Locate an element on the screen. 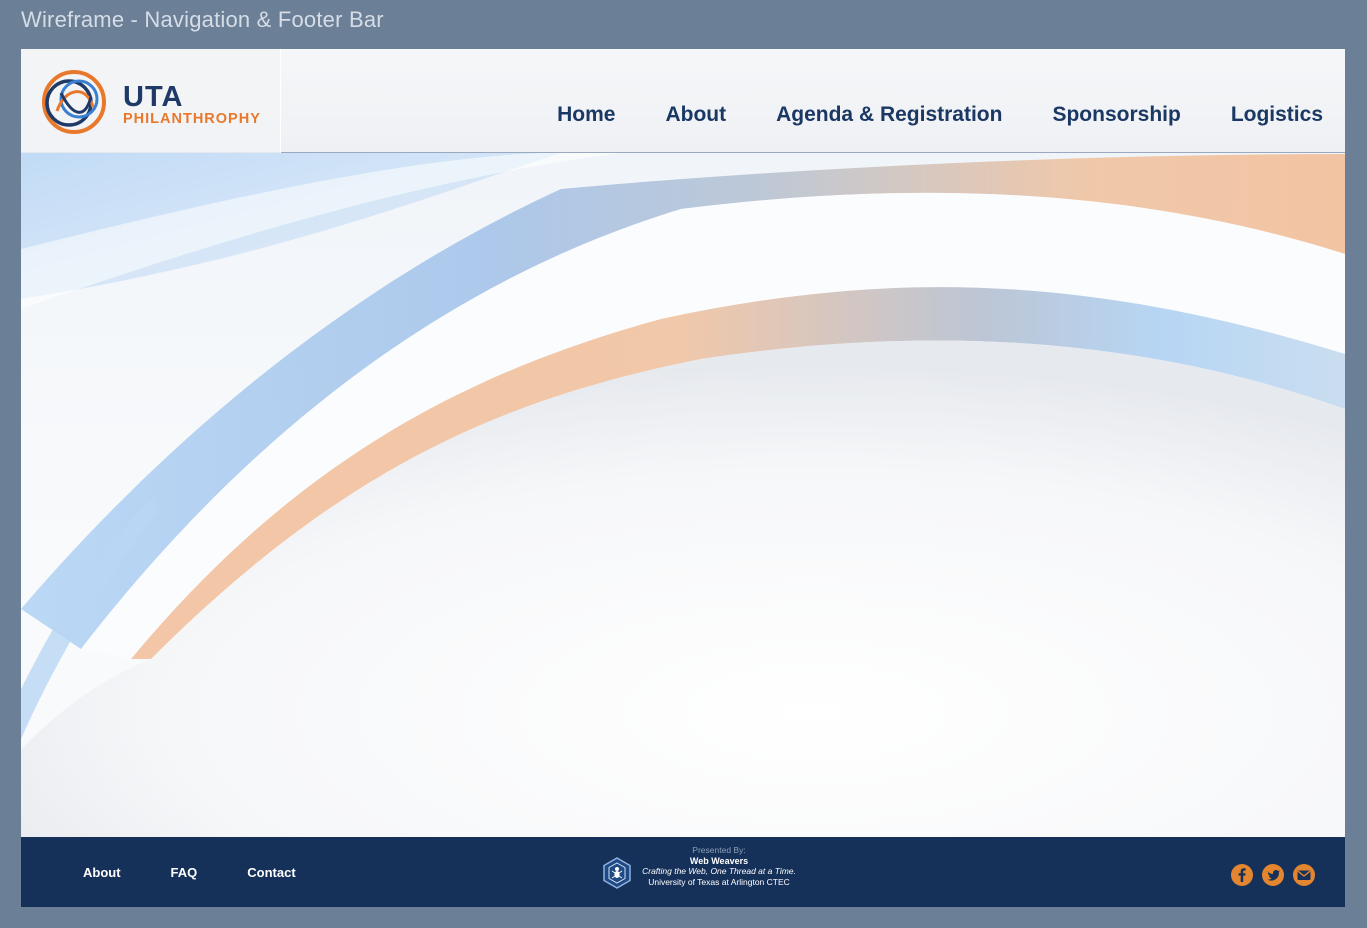  mail-icon is located at coordinates (1304, 875).